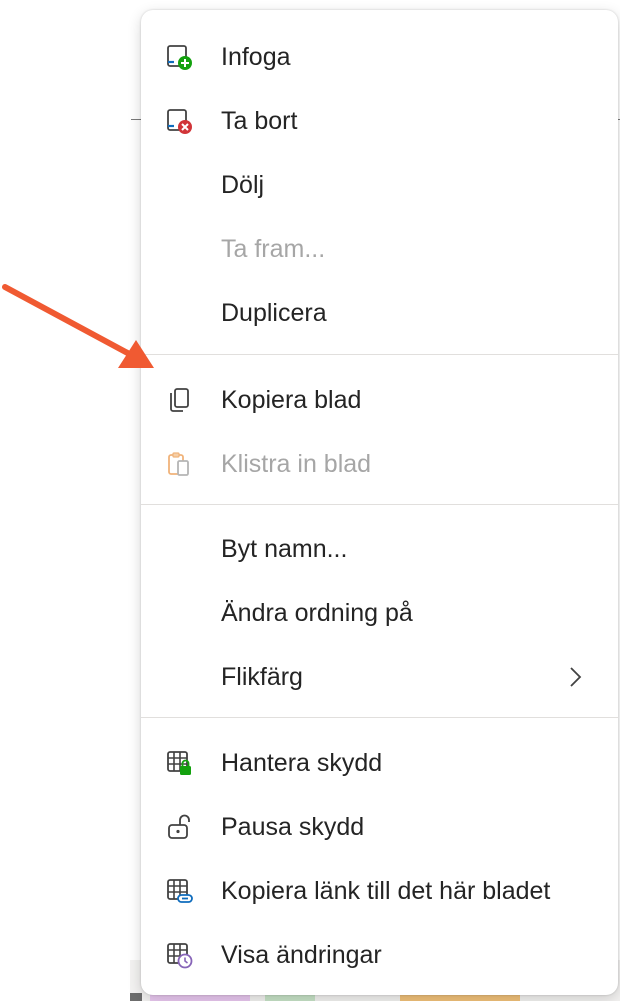 This screenshot has height=1001, width=620. What do you see at coordinates (379, 313) in the screenshot?
I see `menu-item-duplicate: Duplicera` at bounding box center [379, 313].